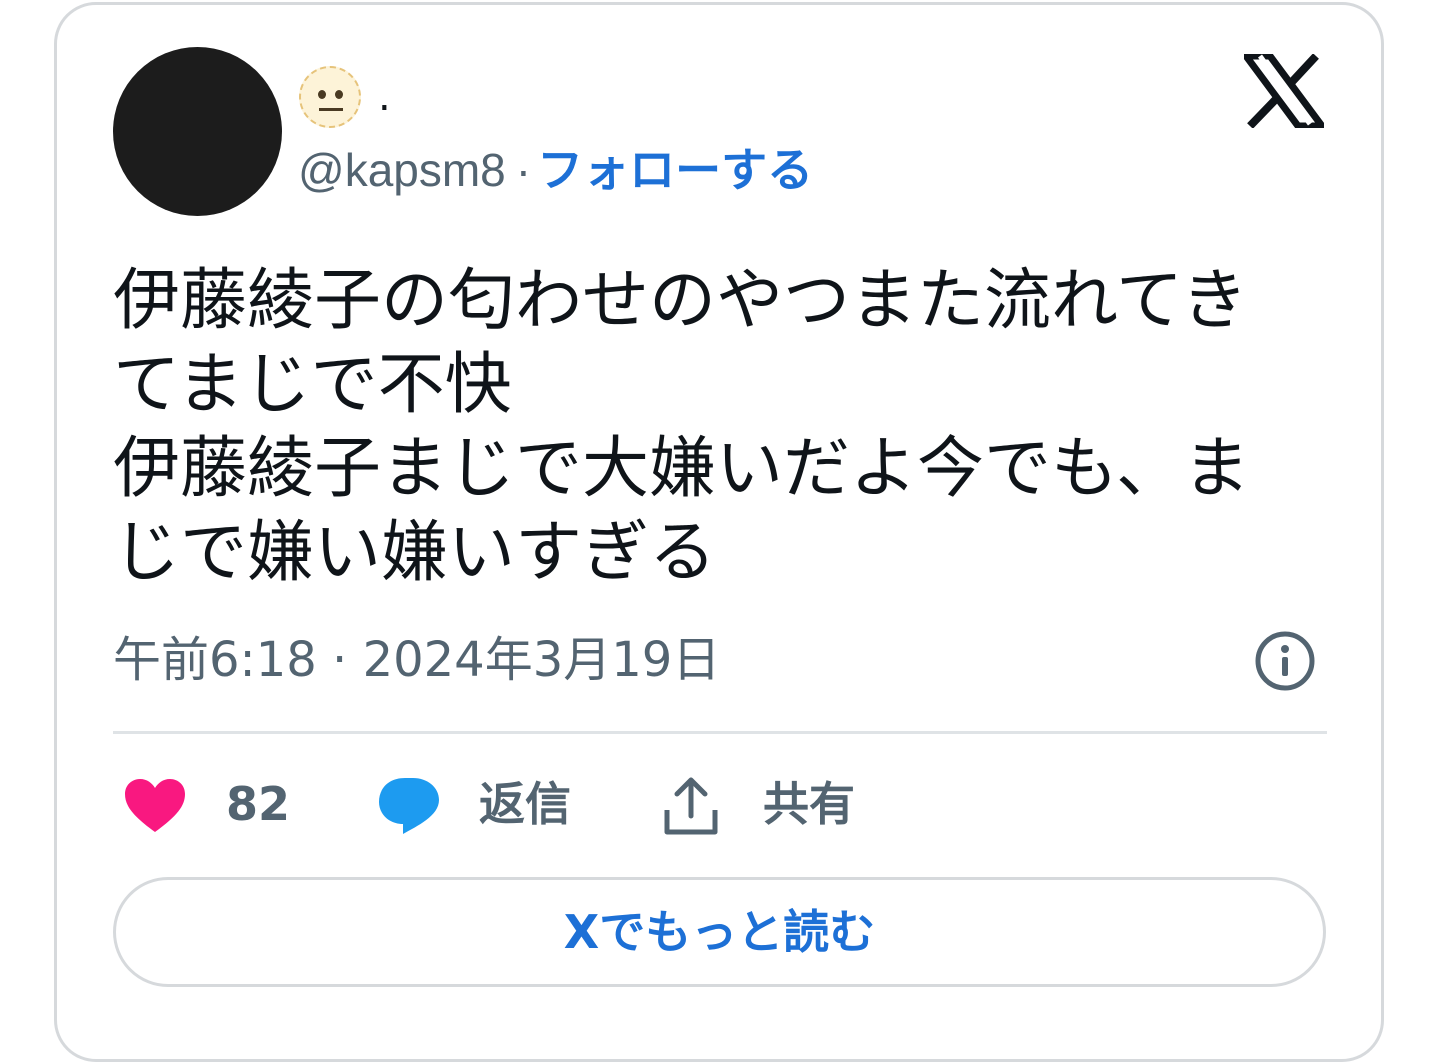 The height and width of the screenshot is (1062, 1440). I want to click on info-icon, so click(1285, 661).